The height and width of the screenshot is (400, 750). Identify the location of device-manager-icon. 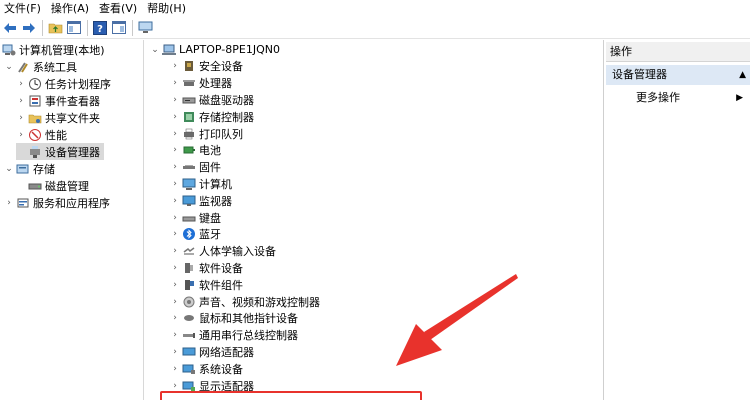
(35, 152).